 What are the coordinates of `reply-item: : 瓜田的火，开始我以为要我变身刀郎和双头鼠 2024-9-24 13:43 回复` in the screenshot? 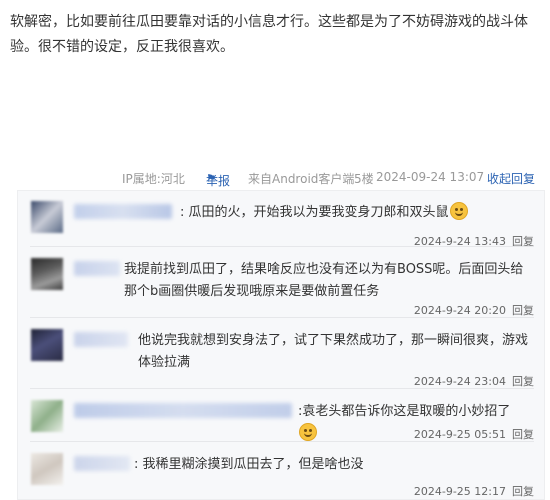 It's located at (281, 219).